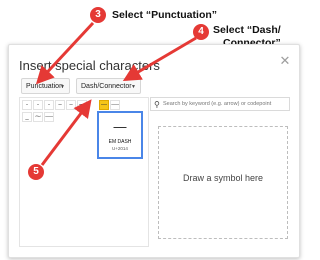 This screenshot has height=260, width=320. I want to click on preview-symbol: —, so click(120, 126).